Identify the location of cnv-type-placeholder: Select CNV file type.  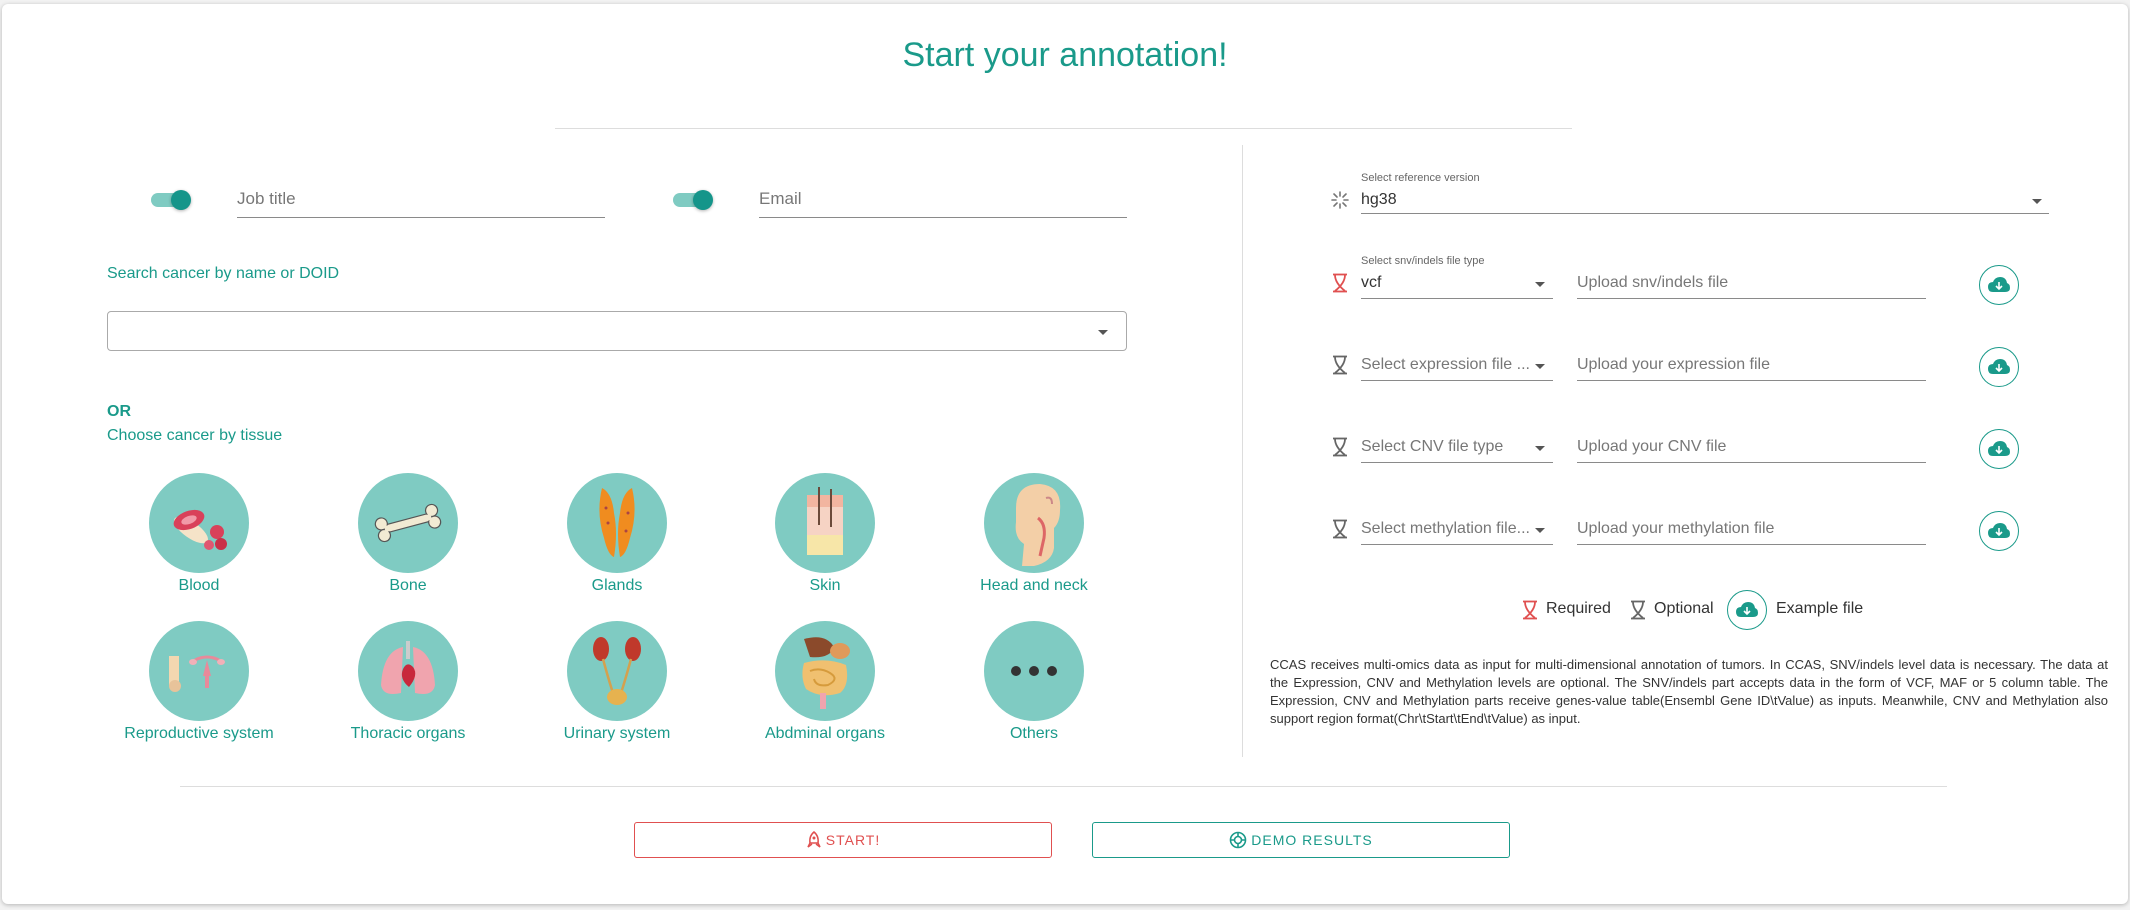
(1432, 446).